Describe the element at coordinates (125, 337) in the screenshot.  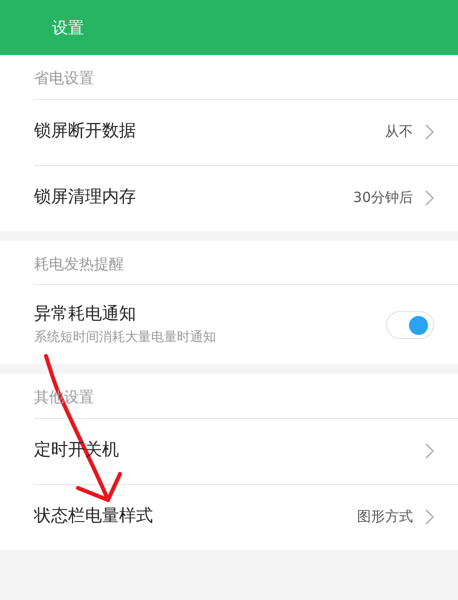
I see `setting-description: 系统短时间消耗大量电量时通知` at that location.